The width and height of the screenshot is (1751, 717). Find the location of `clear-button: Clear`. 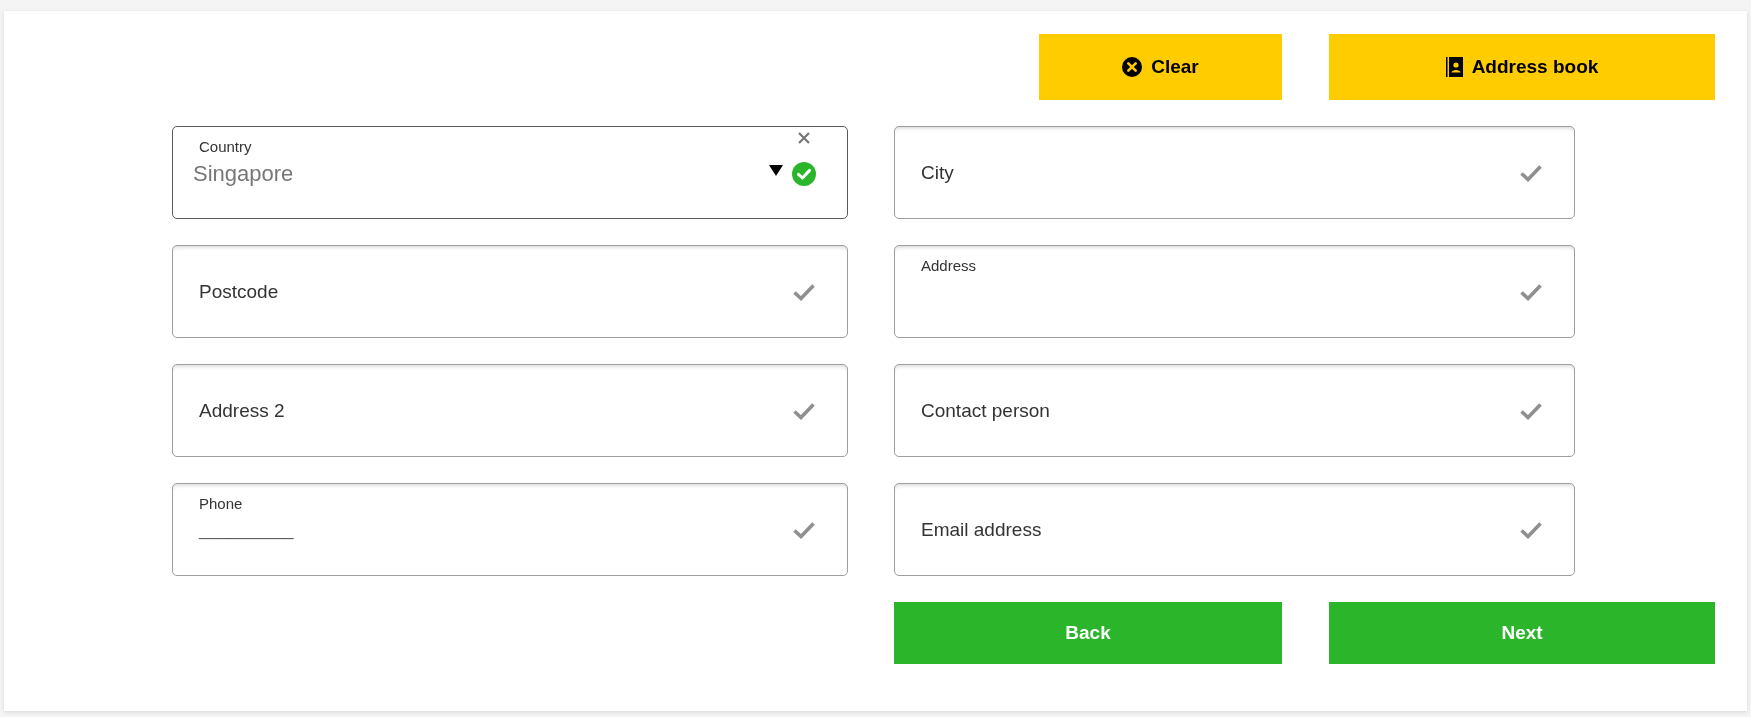

clear-button: Clear is located at coordinates (1160, 67).